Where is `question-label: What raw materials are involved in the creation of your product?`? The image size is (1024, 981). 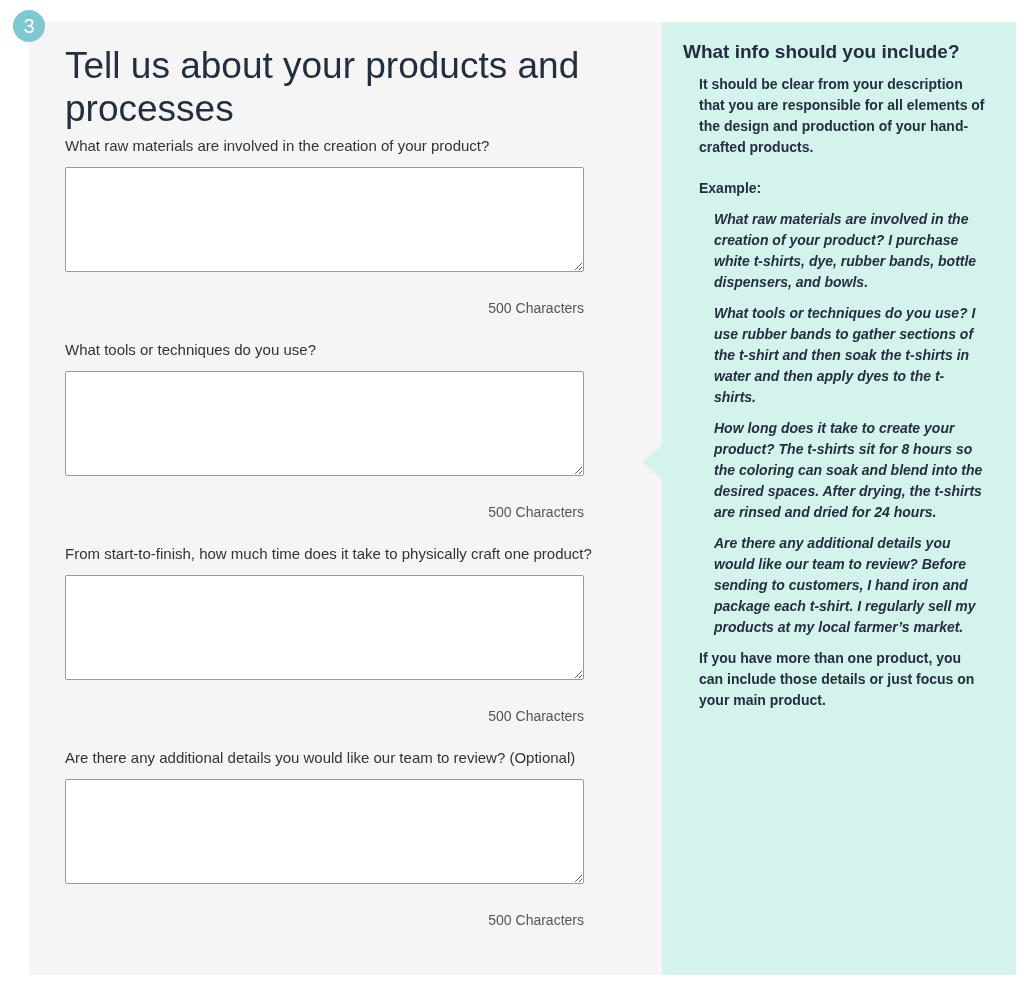 question-label: What raw materials are involved in the creation of your product? is located at coordinates (277, 146).